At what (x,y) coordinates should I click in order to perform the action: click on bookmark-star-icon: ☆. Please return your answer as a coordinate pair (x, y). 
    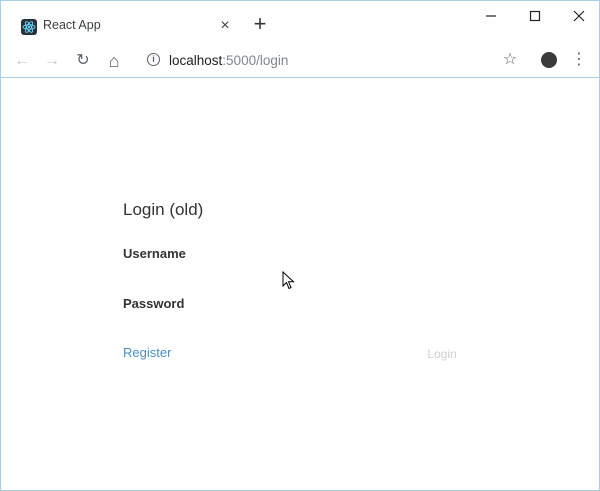
    Looking at the image, I should click on (510, 60).